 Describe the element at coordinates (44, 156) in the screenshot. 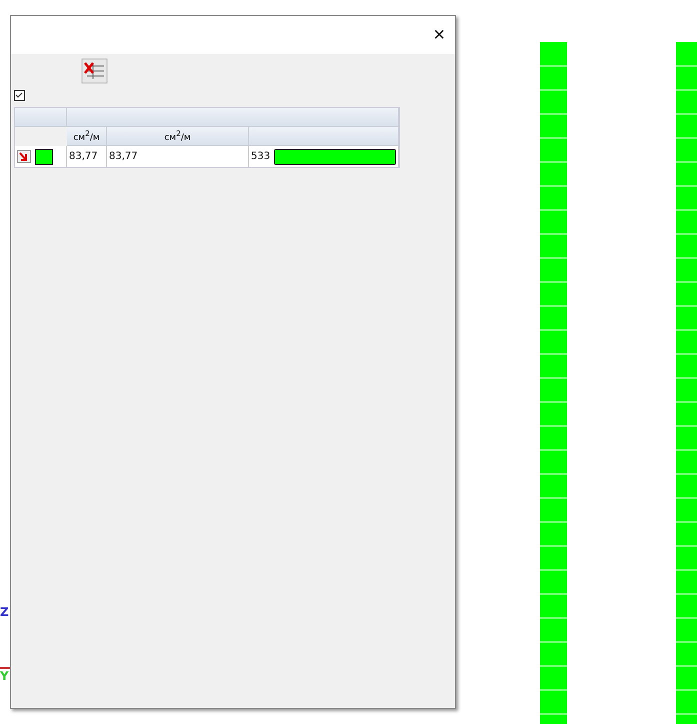

I see `color-swatch` at that location.